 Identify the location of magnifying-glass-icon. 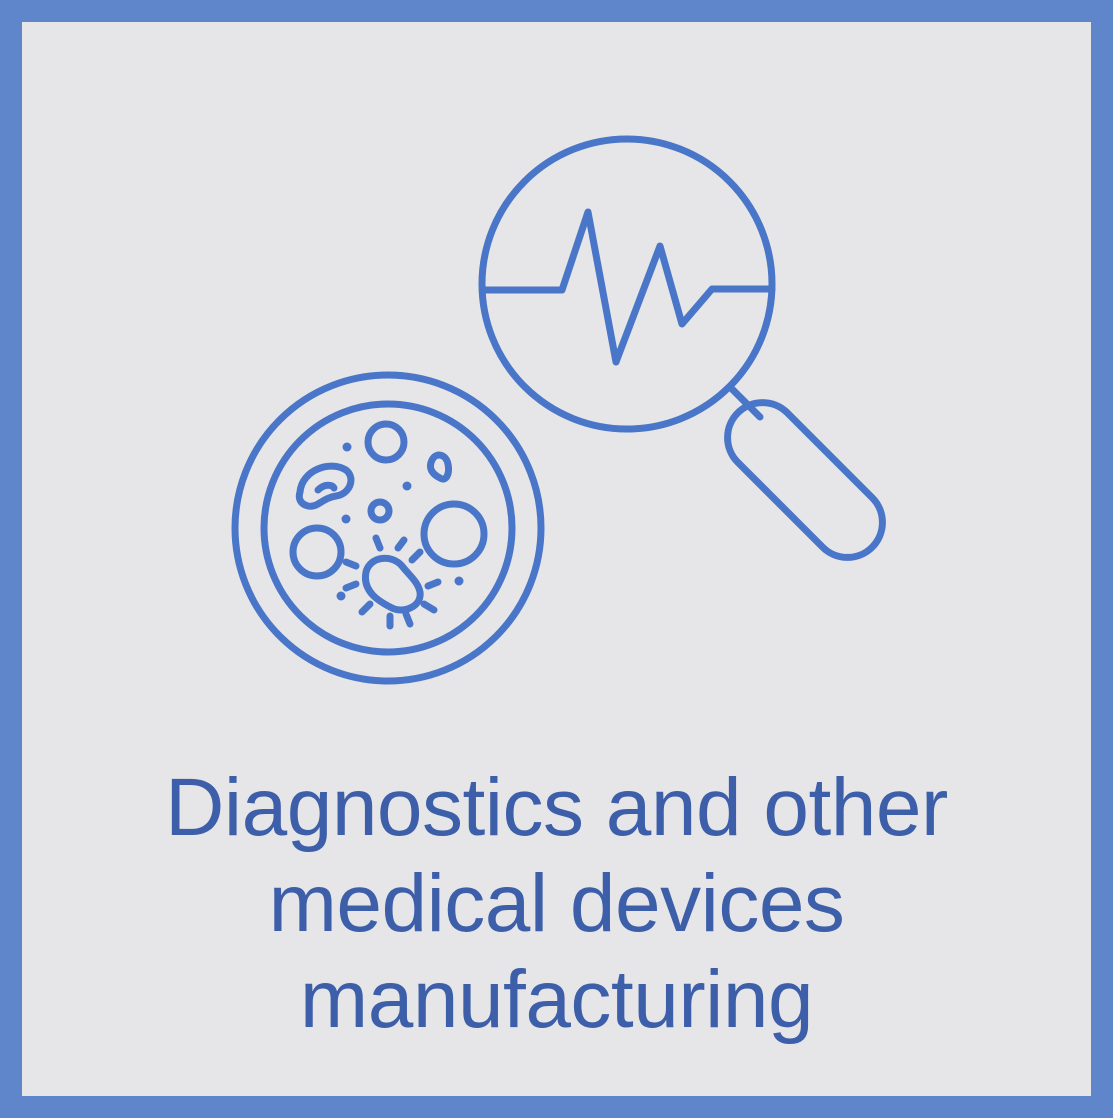
(682, 348).